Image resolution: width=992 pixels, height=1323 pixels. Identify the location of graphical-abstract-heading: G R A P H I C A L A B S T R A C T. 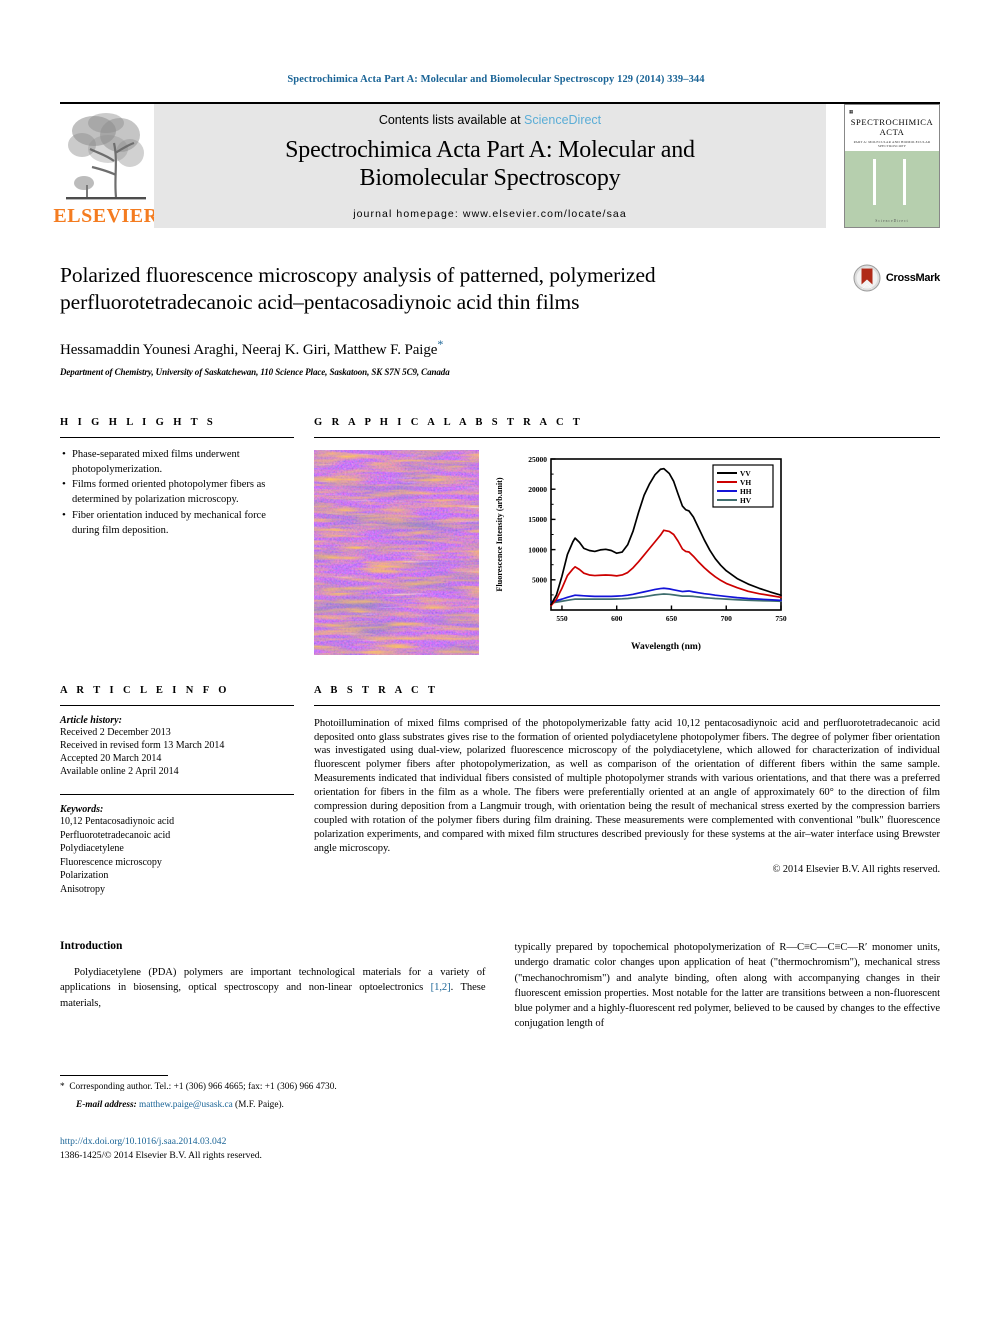
(449, 422).